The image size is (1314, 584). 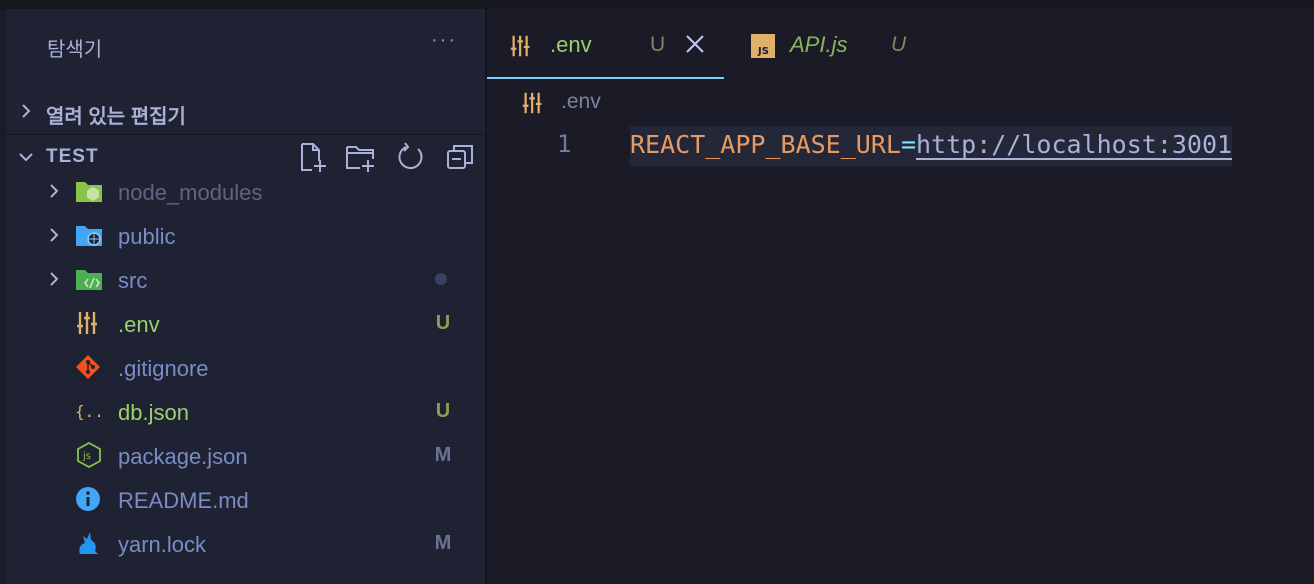 What do you see at coordinates (441, 279) in the screenshot?
I see `modified-dot` at bounding box center [441, 279].